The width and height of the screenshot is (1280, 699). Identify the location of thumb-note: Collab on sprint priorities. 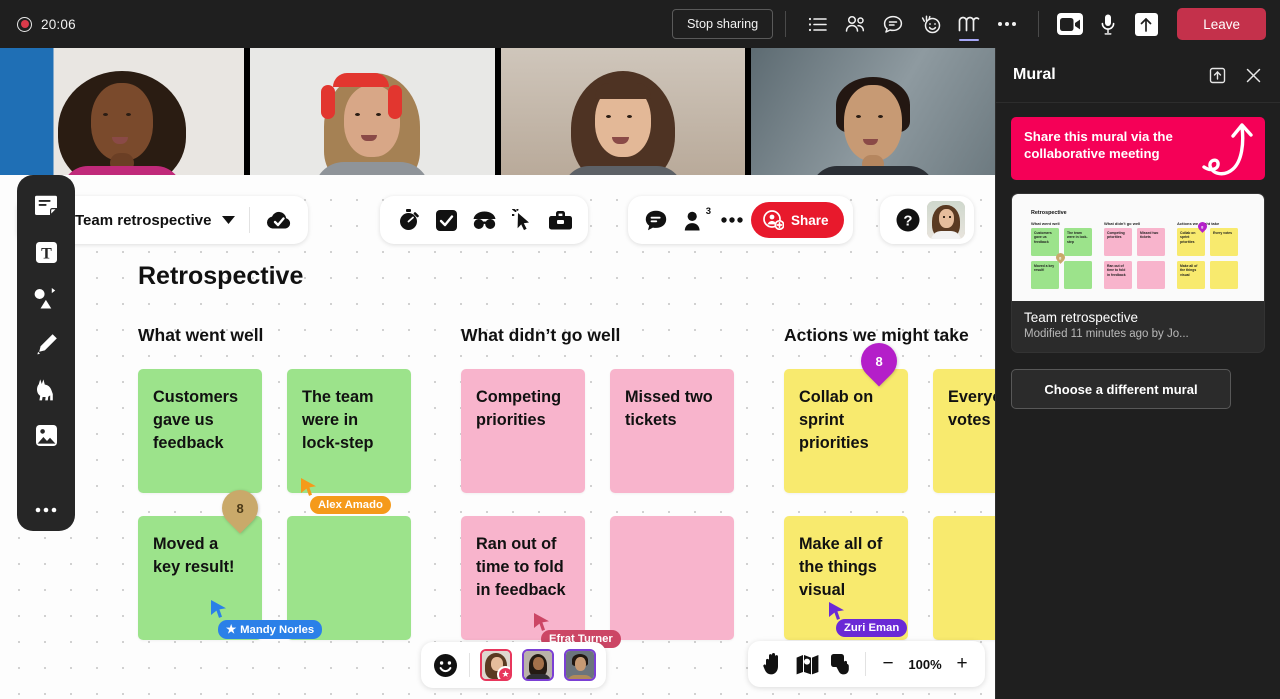
(1191, 242).